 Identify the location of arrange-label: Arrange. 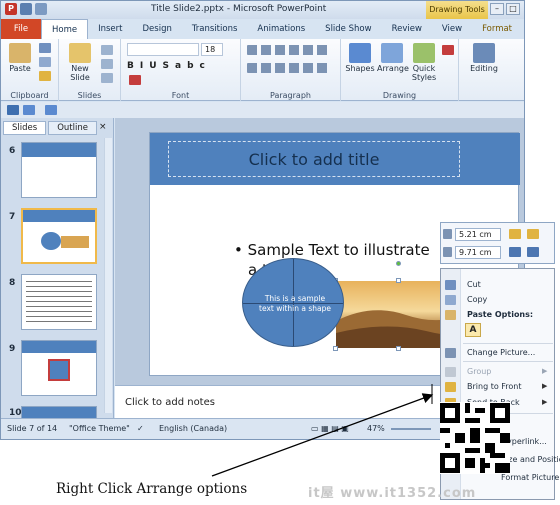
(393, 68).